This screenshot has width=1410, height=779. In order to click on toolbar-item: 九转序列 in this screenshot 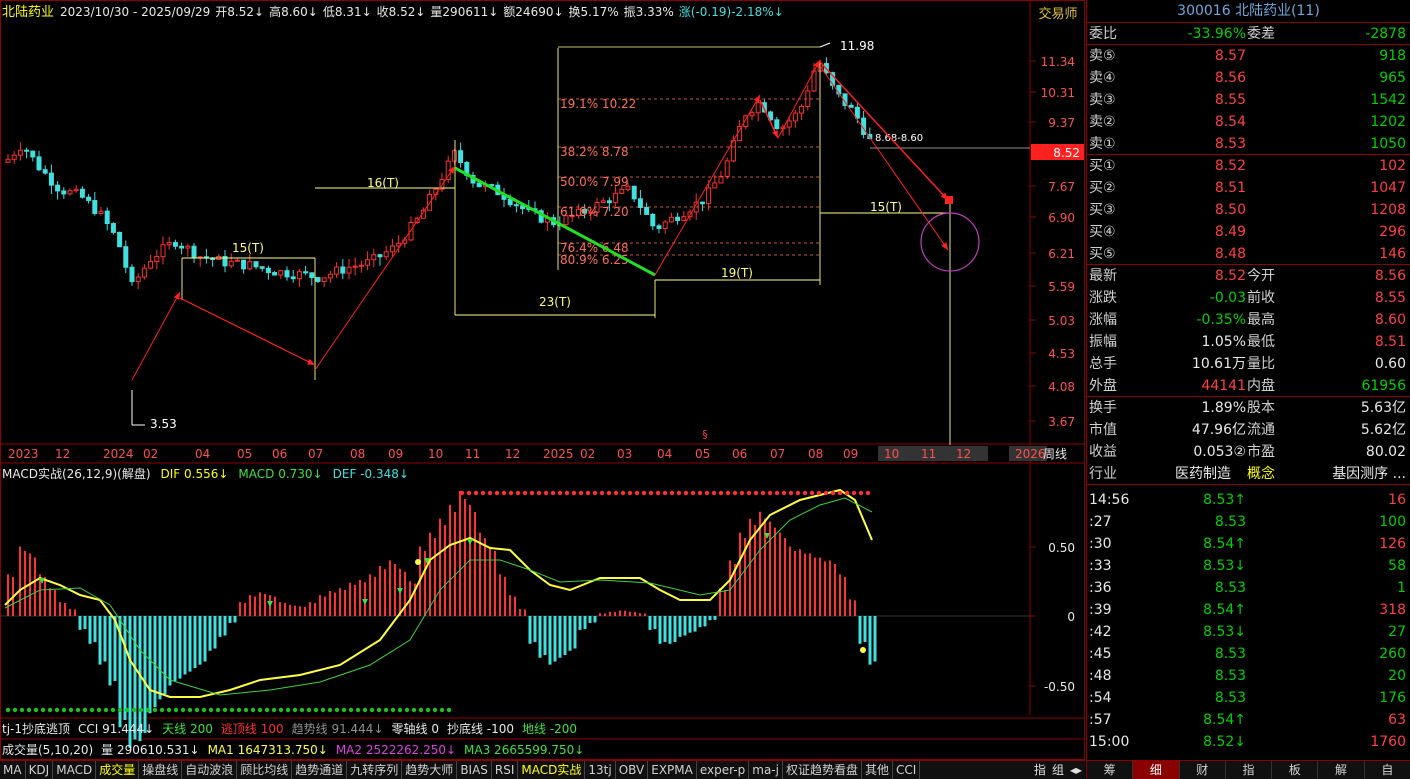, I will do `click(375, 770)`.